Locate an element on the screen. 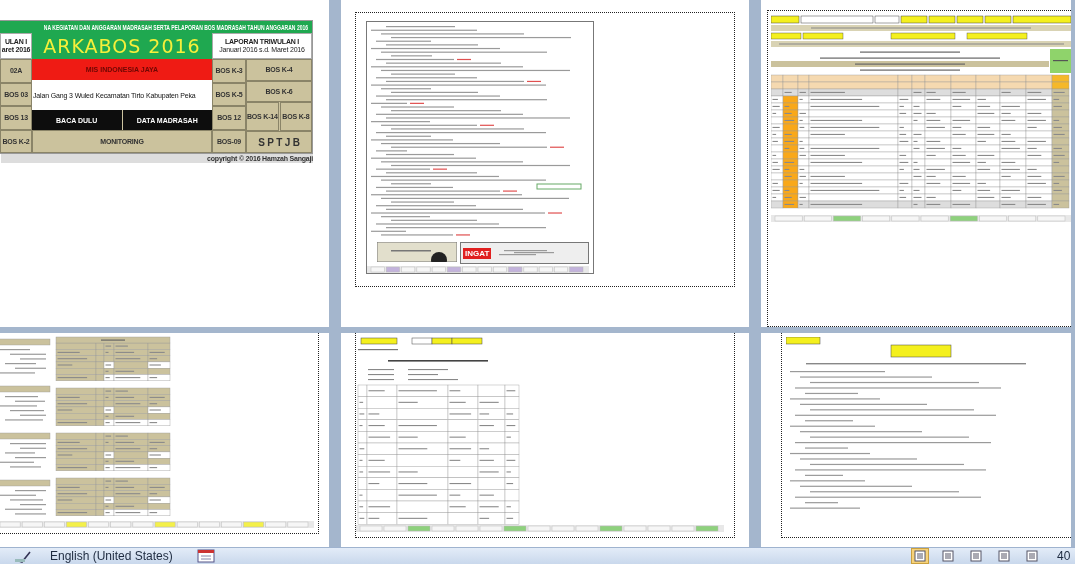 The height and width of the screenshot is (564, 1075). warning-label: INGAT is located at coordinates (477, 253).